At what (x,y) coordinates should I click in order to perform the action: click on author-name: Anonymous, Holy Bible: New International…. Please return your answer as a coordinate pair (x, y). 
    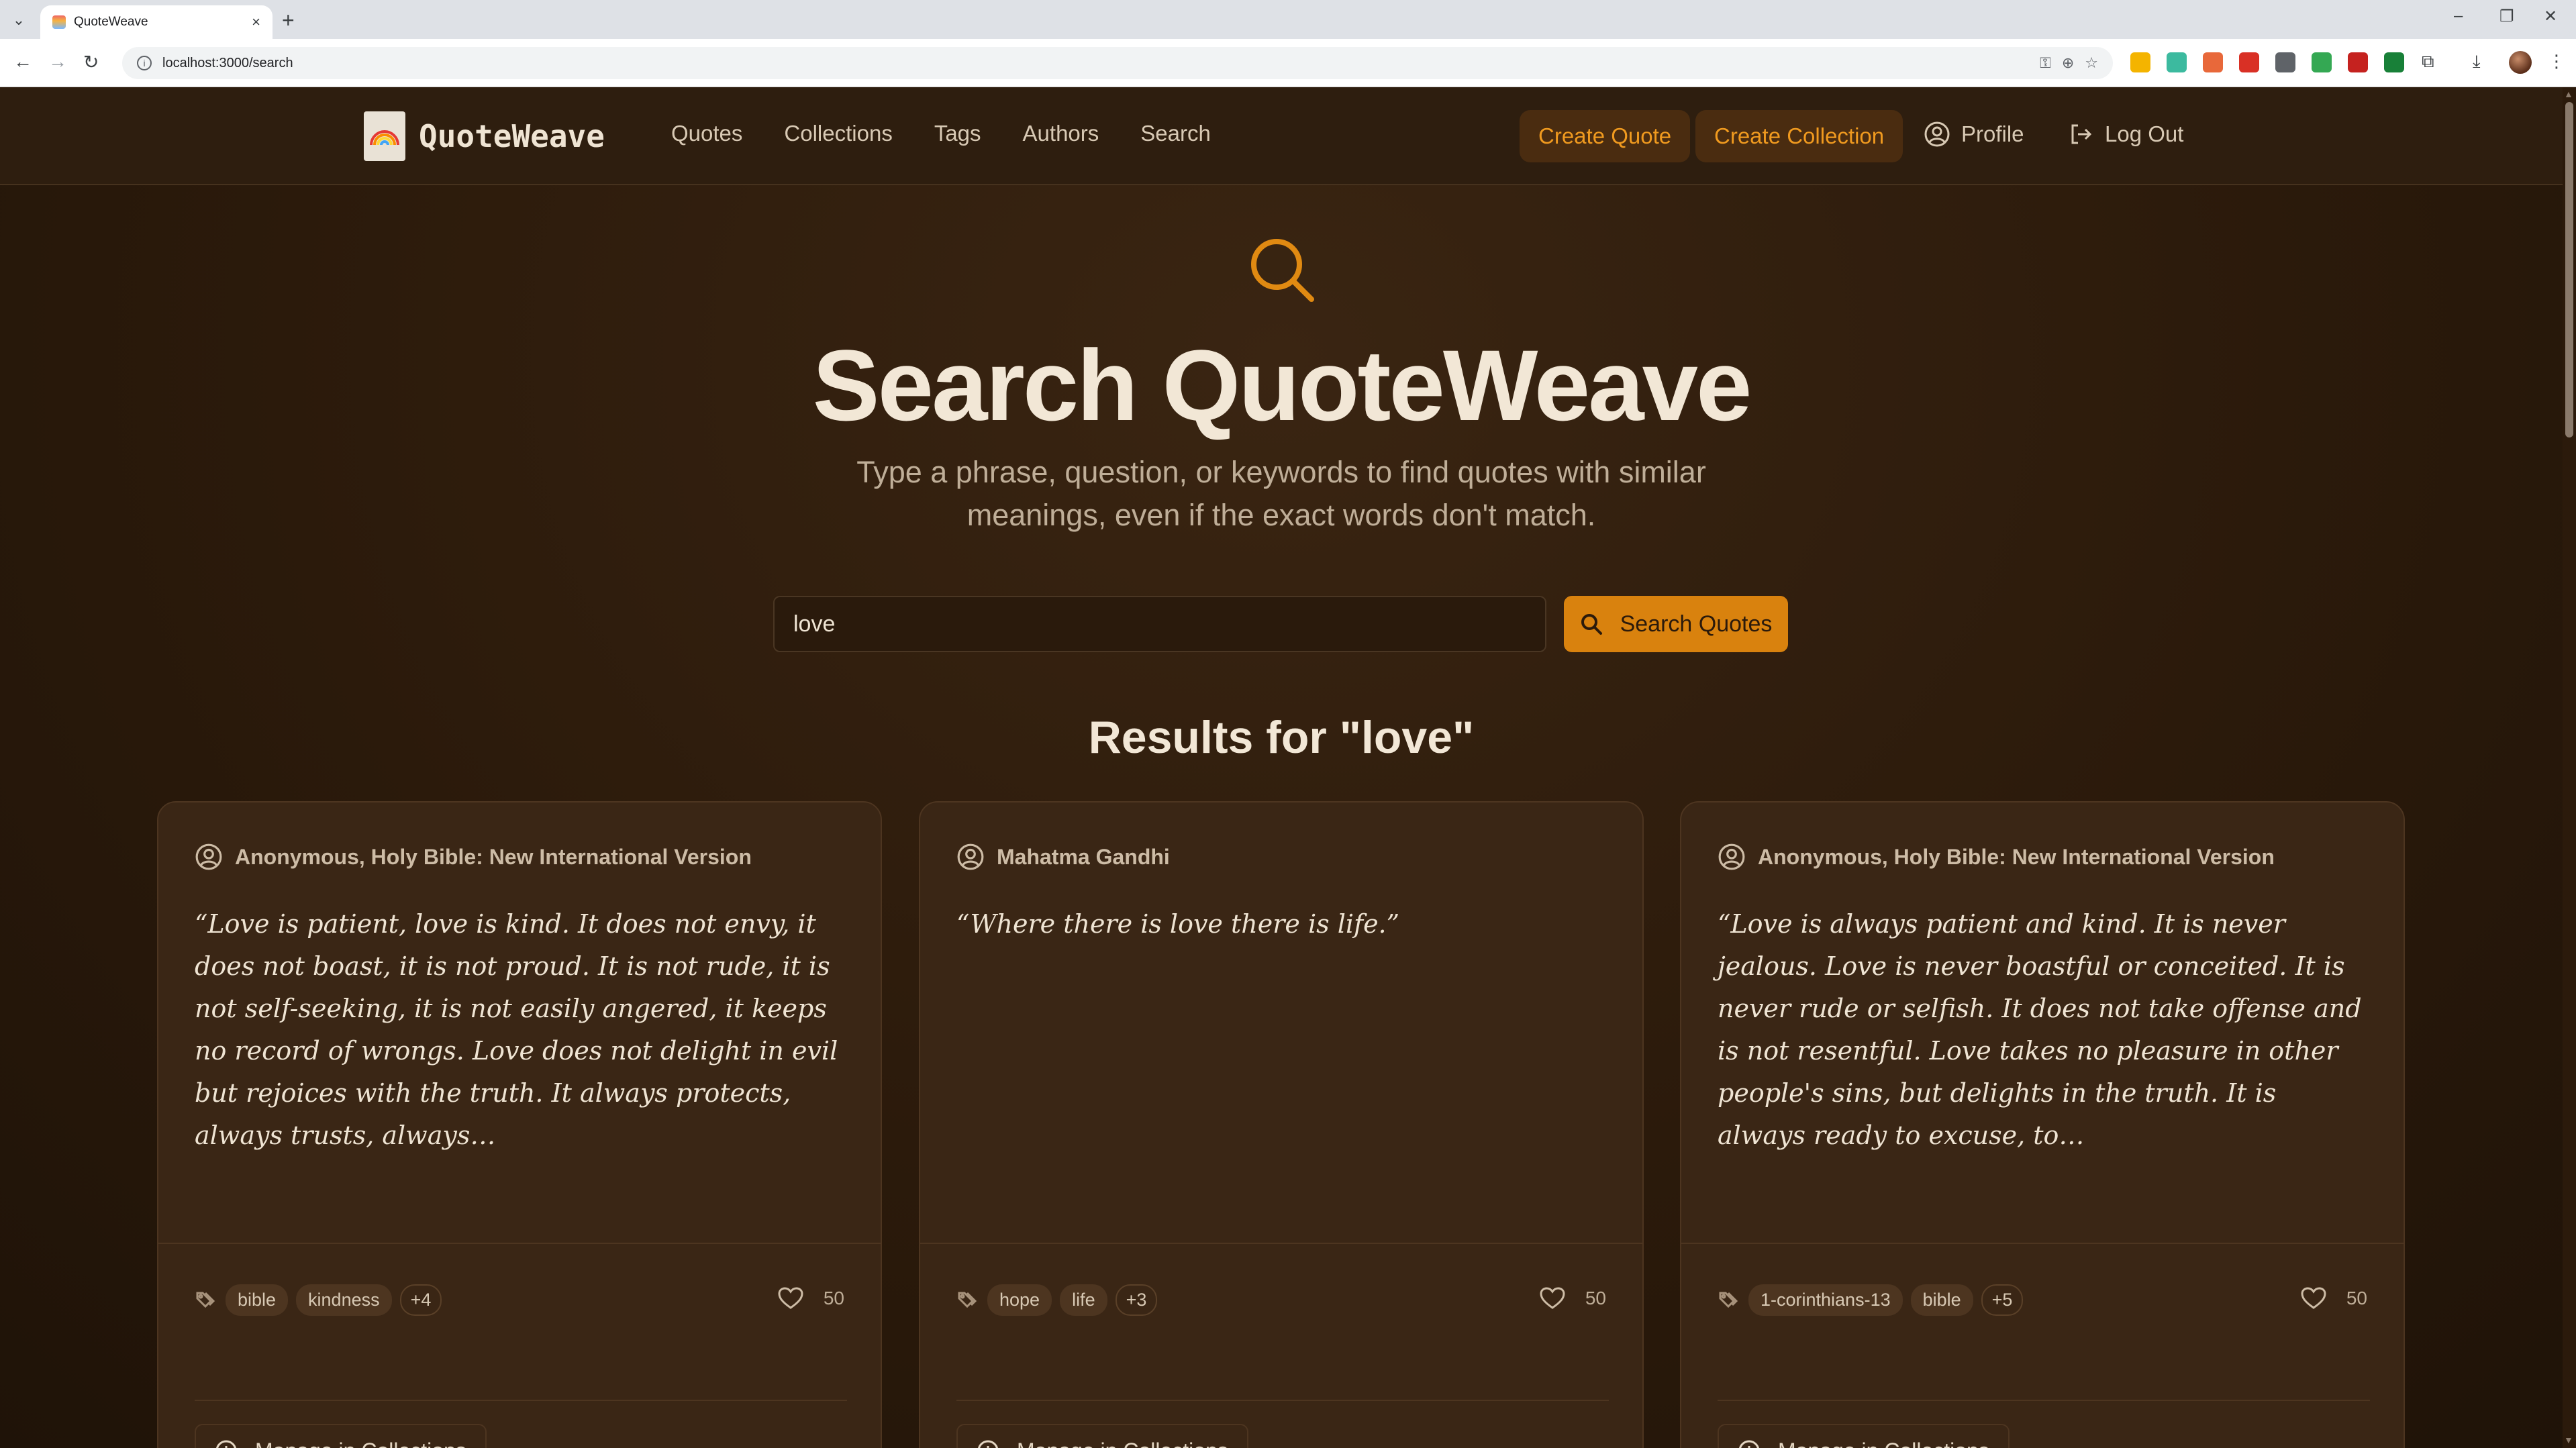
    Looking at the image, I should click on (493, 856).